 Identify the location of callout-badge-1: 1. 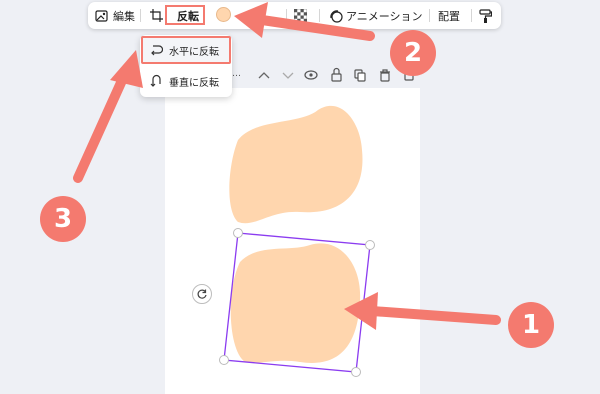
(531, 325).